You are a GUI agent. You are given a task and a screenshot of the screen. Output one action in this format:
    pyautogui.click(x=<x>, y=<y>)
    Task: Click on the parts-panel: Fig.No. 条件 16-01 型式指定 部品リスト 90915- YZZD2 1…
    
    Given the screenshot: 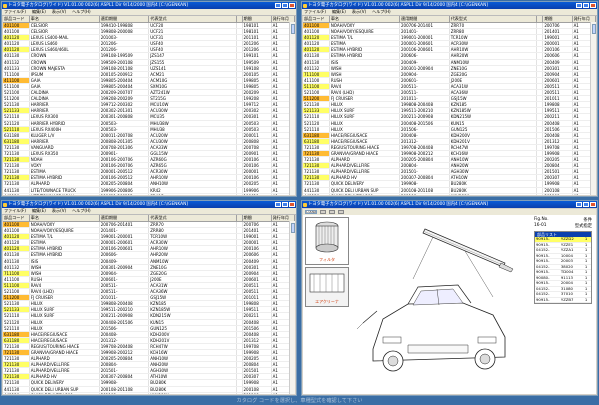 What is the action you would take?
    pyautogui.click(x=563, y=304)
    